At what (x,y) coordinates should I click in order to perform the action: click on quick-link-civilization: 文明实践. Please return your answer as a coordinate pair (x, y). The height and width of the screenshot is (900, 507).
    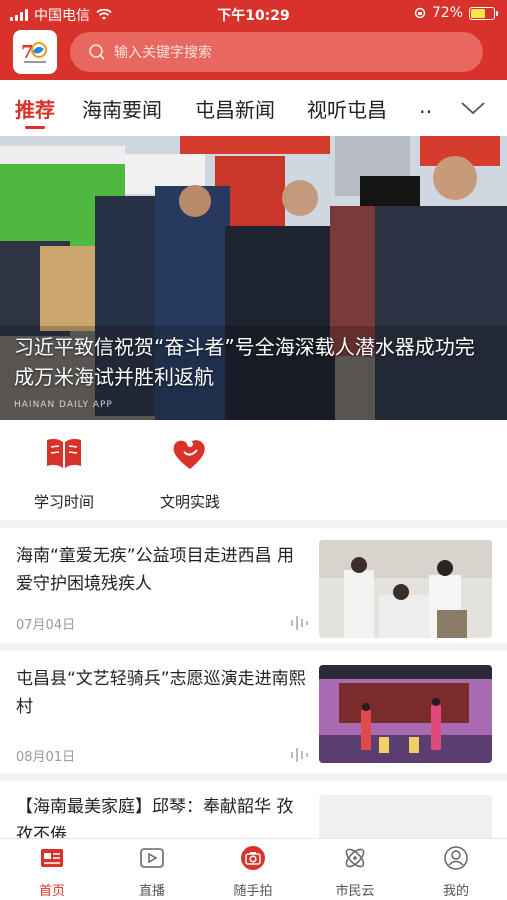
    Looking at the image, I should click on (190, 473).